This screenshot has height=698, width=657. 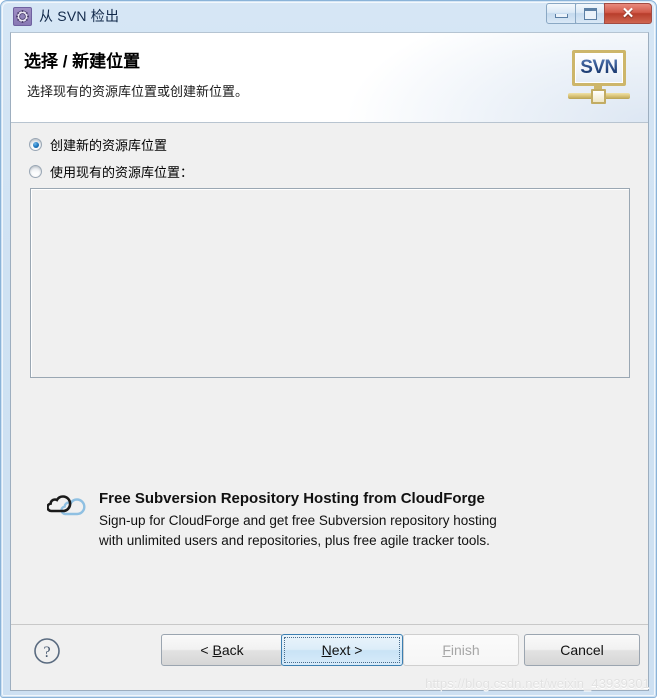 What do you see at coordinates (35, 171) in the screenshot?
I see `radio-button-unchecked-icon` at bounding box center [35, 171].